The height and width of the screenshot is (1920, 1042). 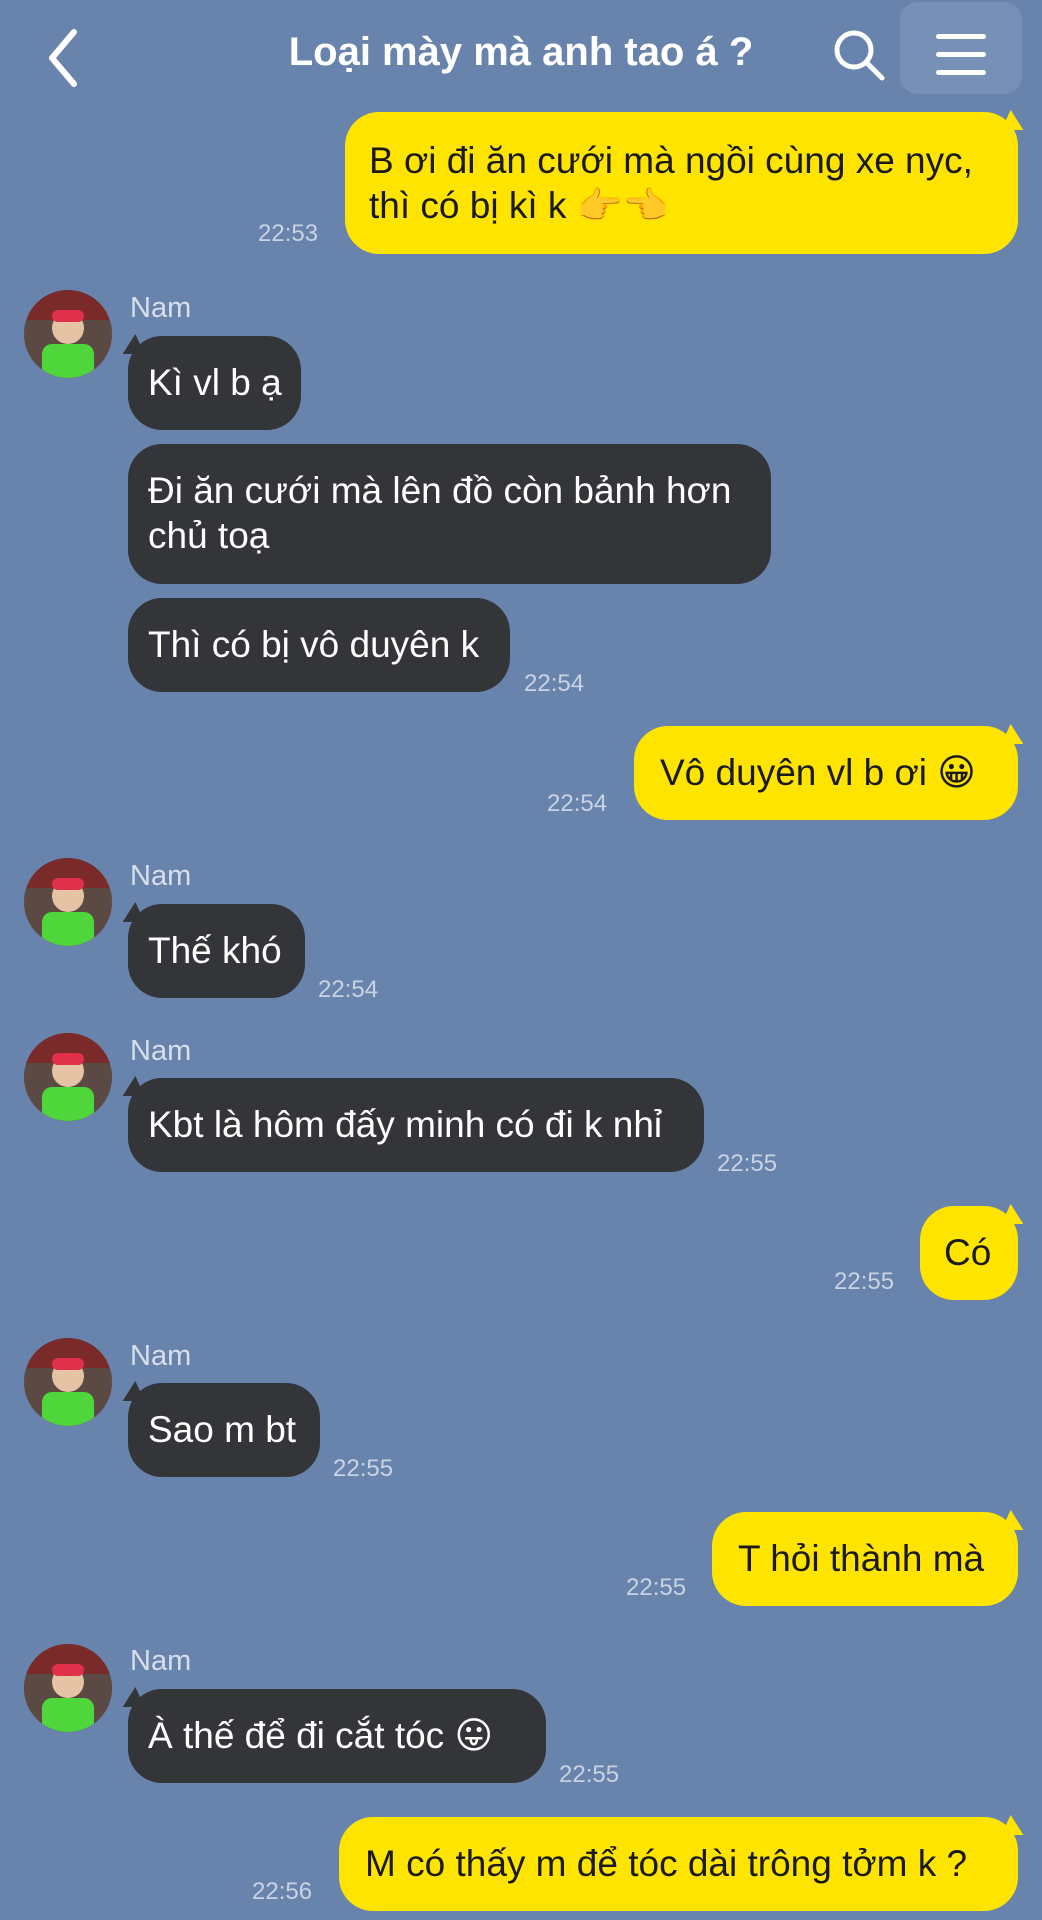 I want to click on outgoing-message: T hỏi thành mà, so click(x=865, y=1559).